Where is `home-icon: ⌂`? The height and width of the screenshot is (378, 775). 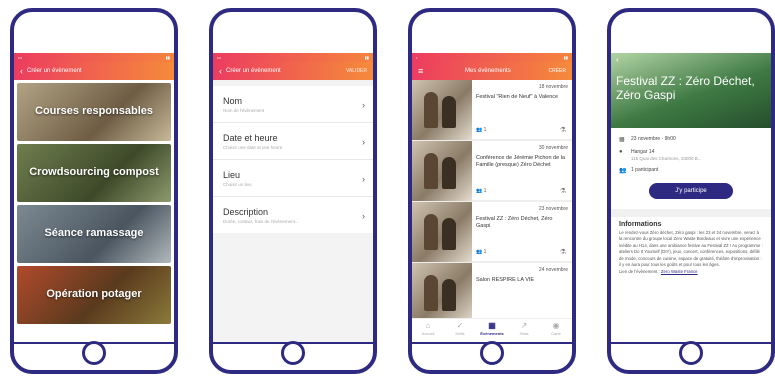
home-icon: ⌂ is located at coordinates (428, 325).